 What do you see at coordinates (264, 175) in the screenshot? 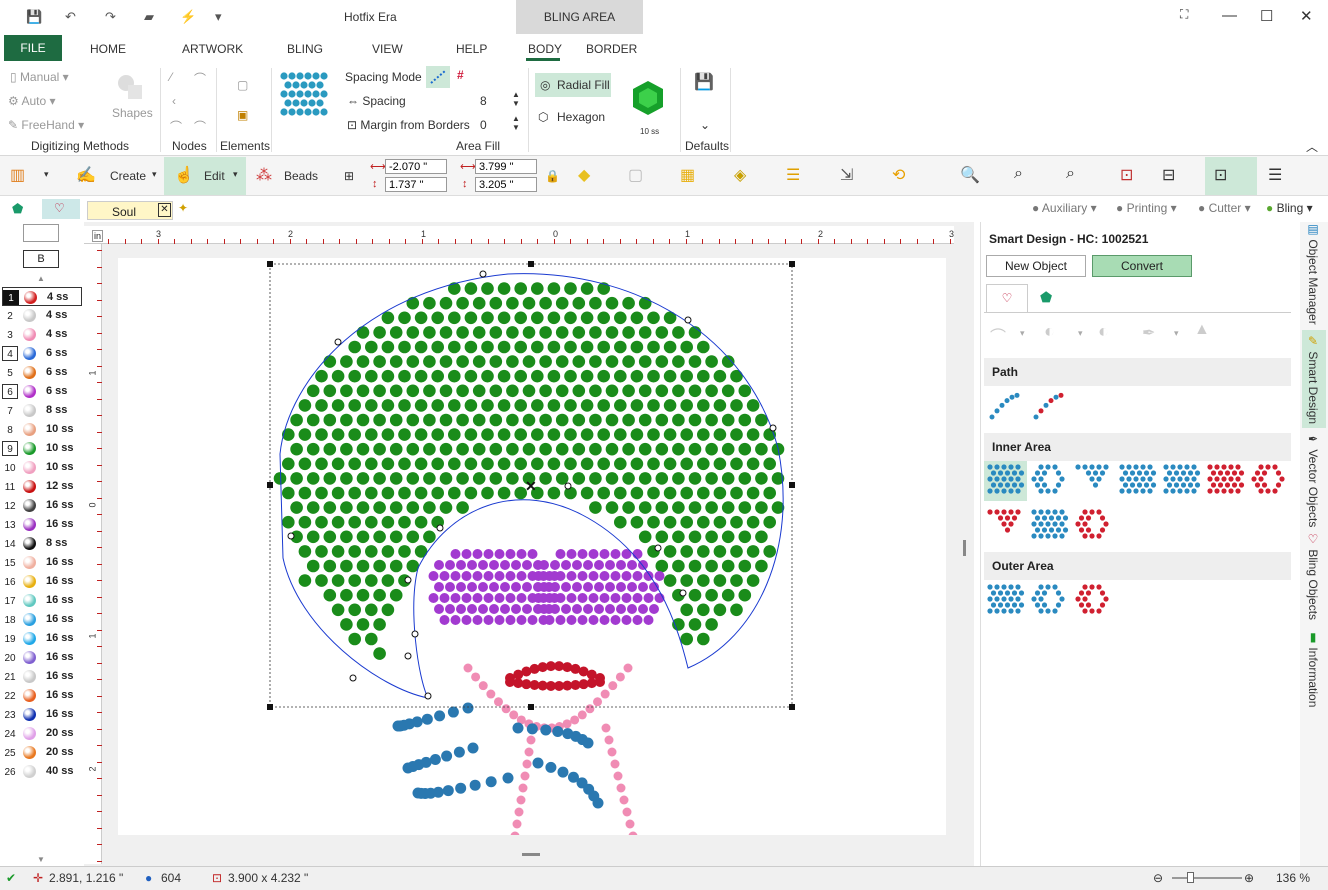
I see `beads-icon: ⁂` at bounding box center [264, 175].